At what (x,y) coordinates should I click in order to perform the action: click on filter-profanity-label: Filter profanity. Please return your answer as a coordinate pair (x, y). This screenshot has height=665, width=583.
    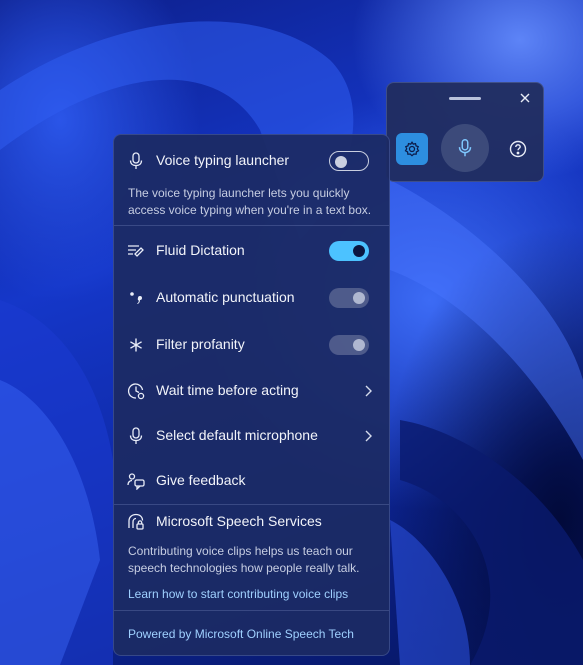
    Looking at the image, I should click on (200, 344).